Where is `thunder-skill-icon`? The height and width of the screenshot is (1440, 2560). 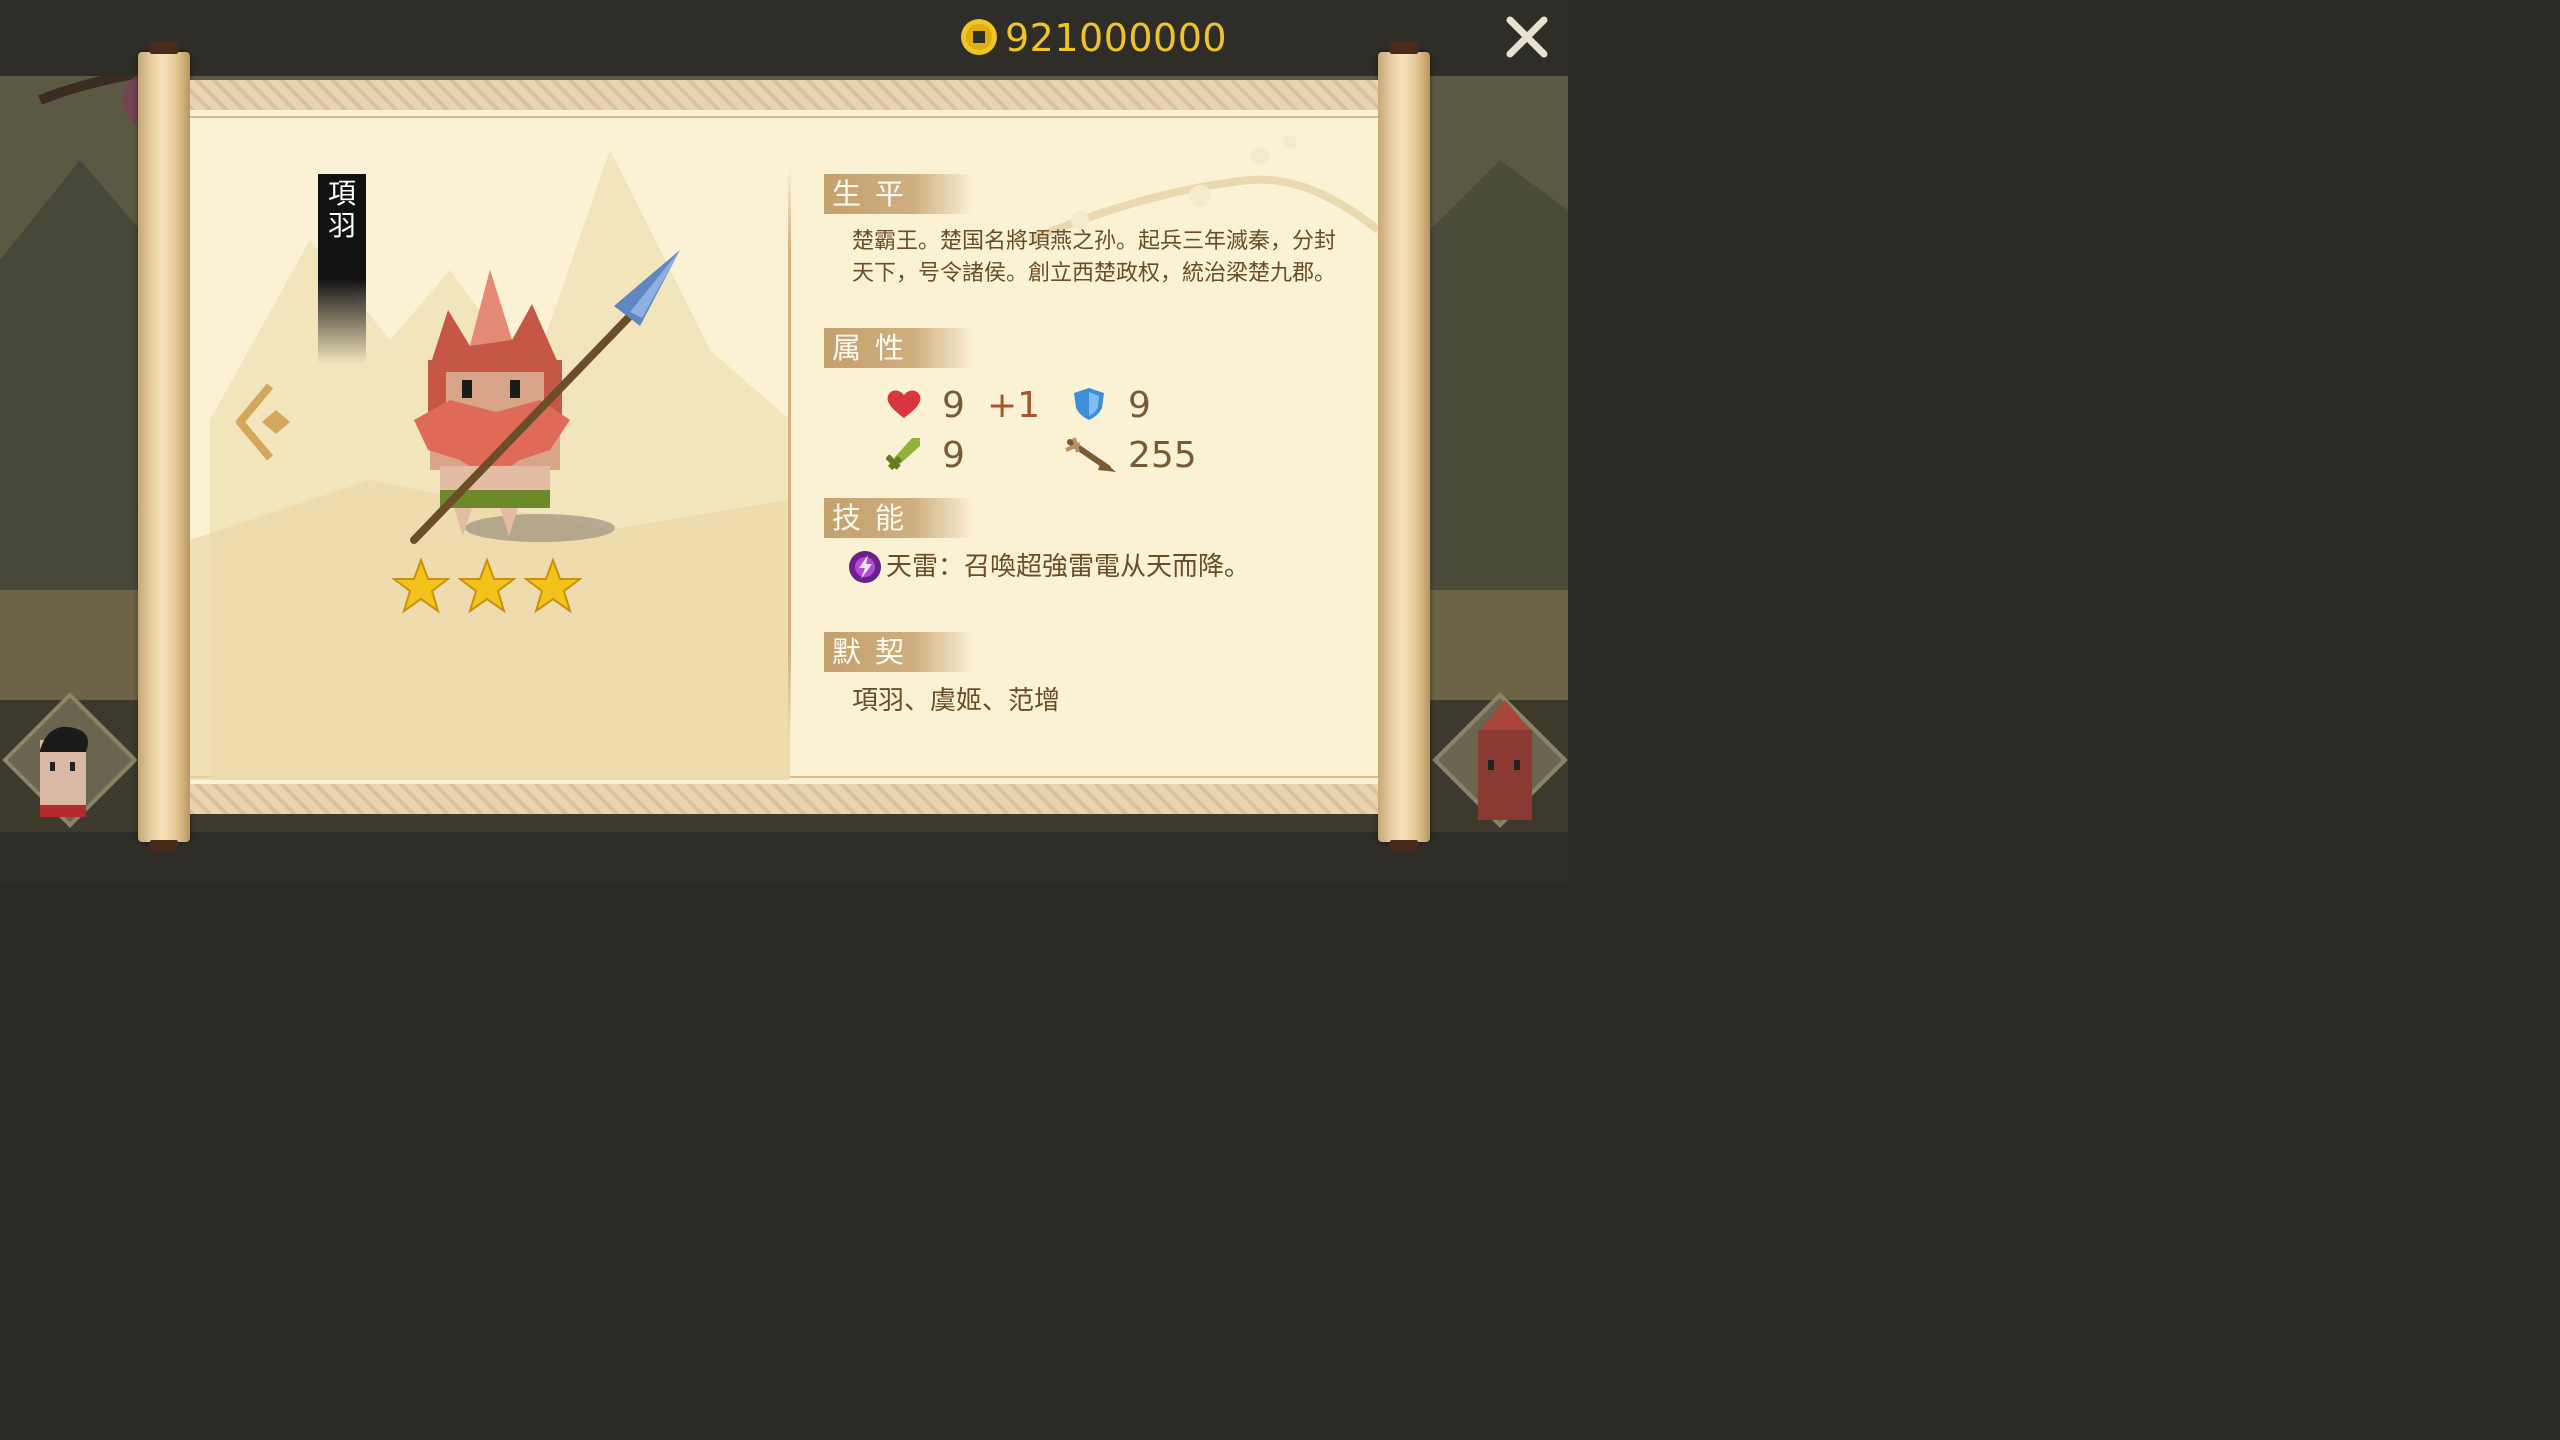 thunder-skill-icon is located at coordinates (865, 567).